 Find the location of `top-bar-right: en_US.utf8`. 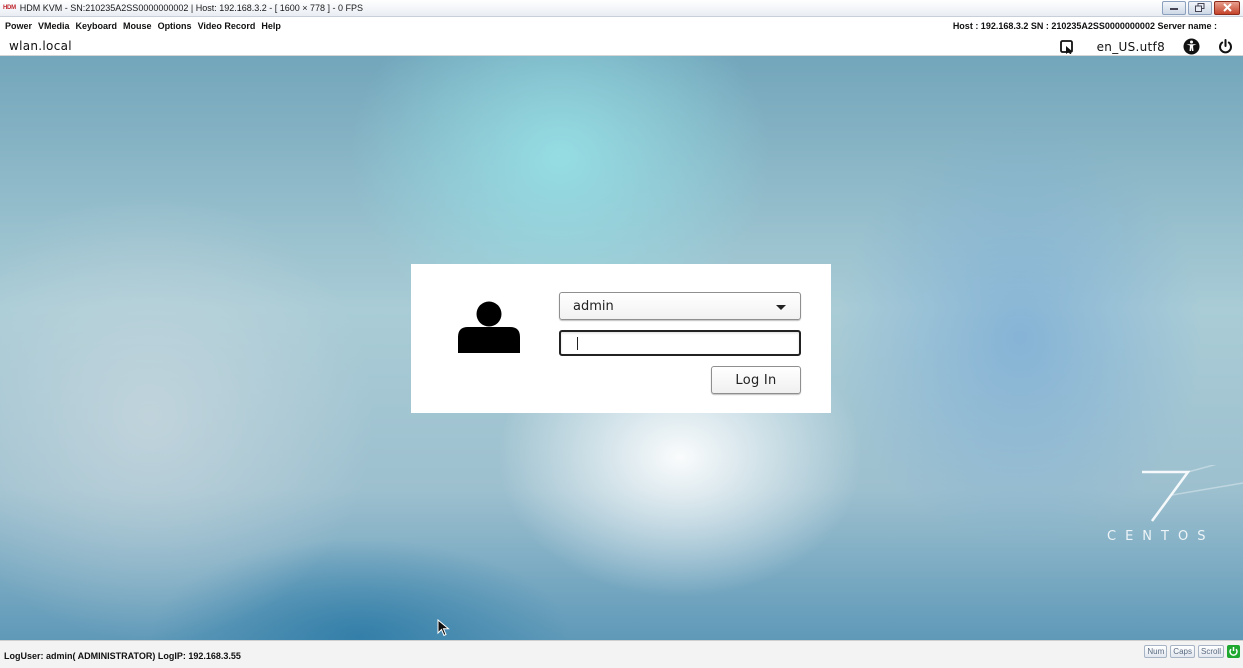

top-bar-right: en_US.utf8 is located at coordinates (1146, 46).